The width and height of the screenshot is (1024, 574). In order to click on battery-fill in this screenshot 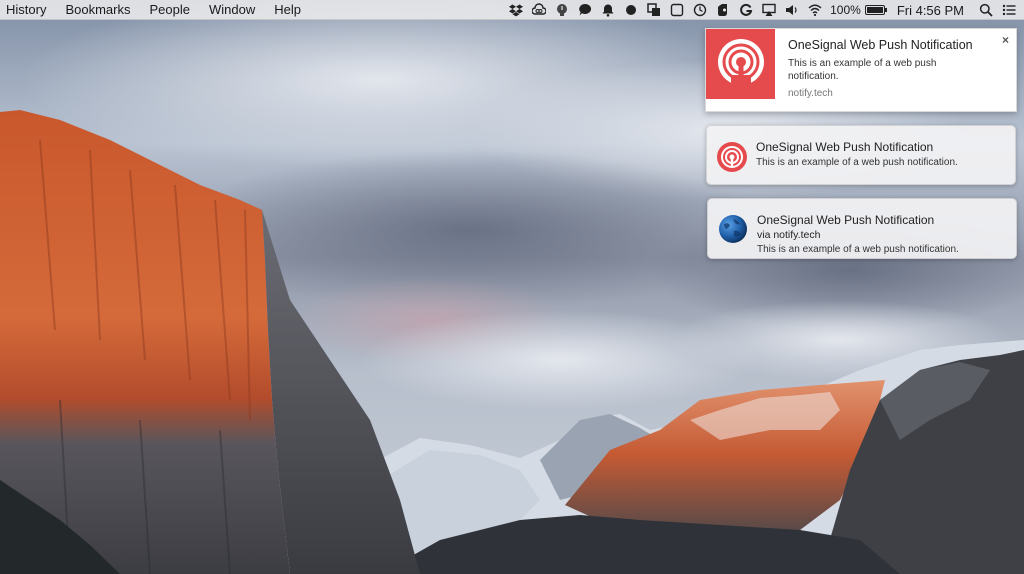, I will do `click(874, 10)`.